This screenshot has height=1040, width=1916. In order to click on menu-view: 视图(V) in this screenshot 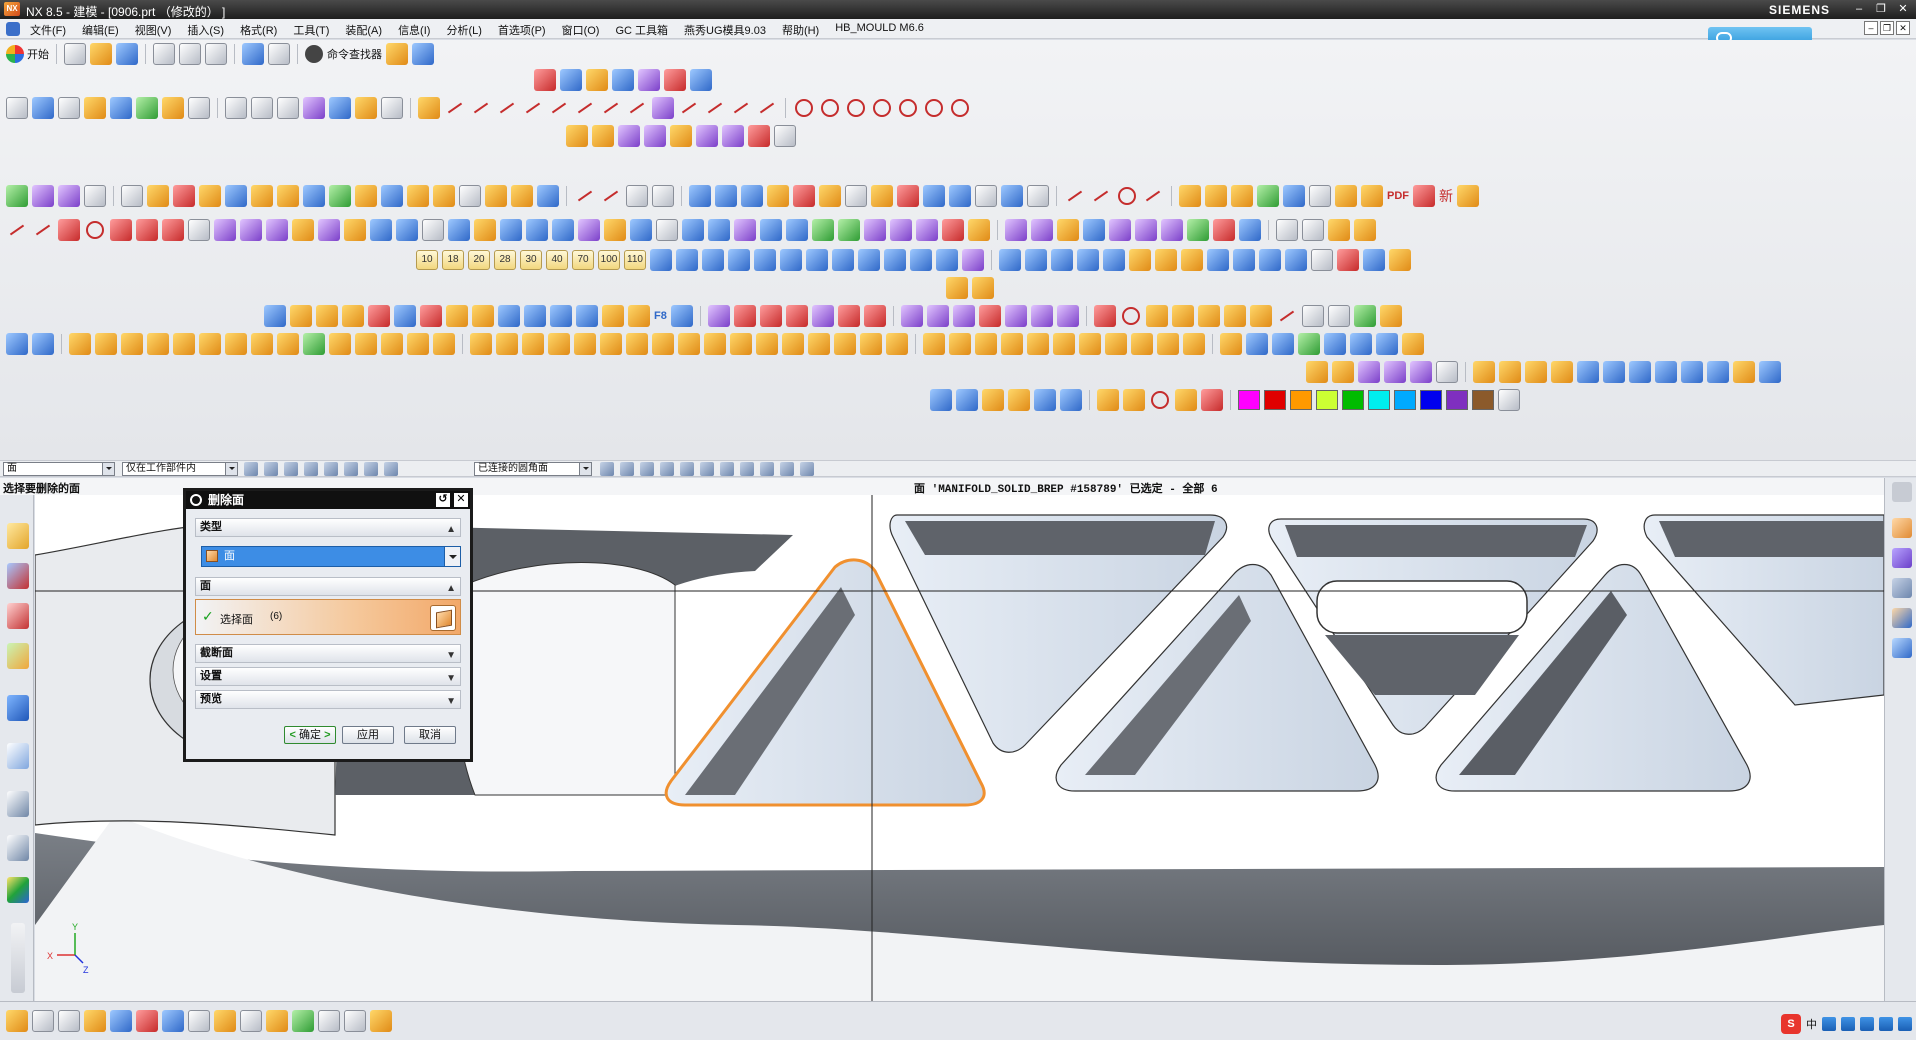, I will do `click(153, 30)`.